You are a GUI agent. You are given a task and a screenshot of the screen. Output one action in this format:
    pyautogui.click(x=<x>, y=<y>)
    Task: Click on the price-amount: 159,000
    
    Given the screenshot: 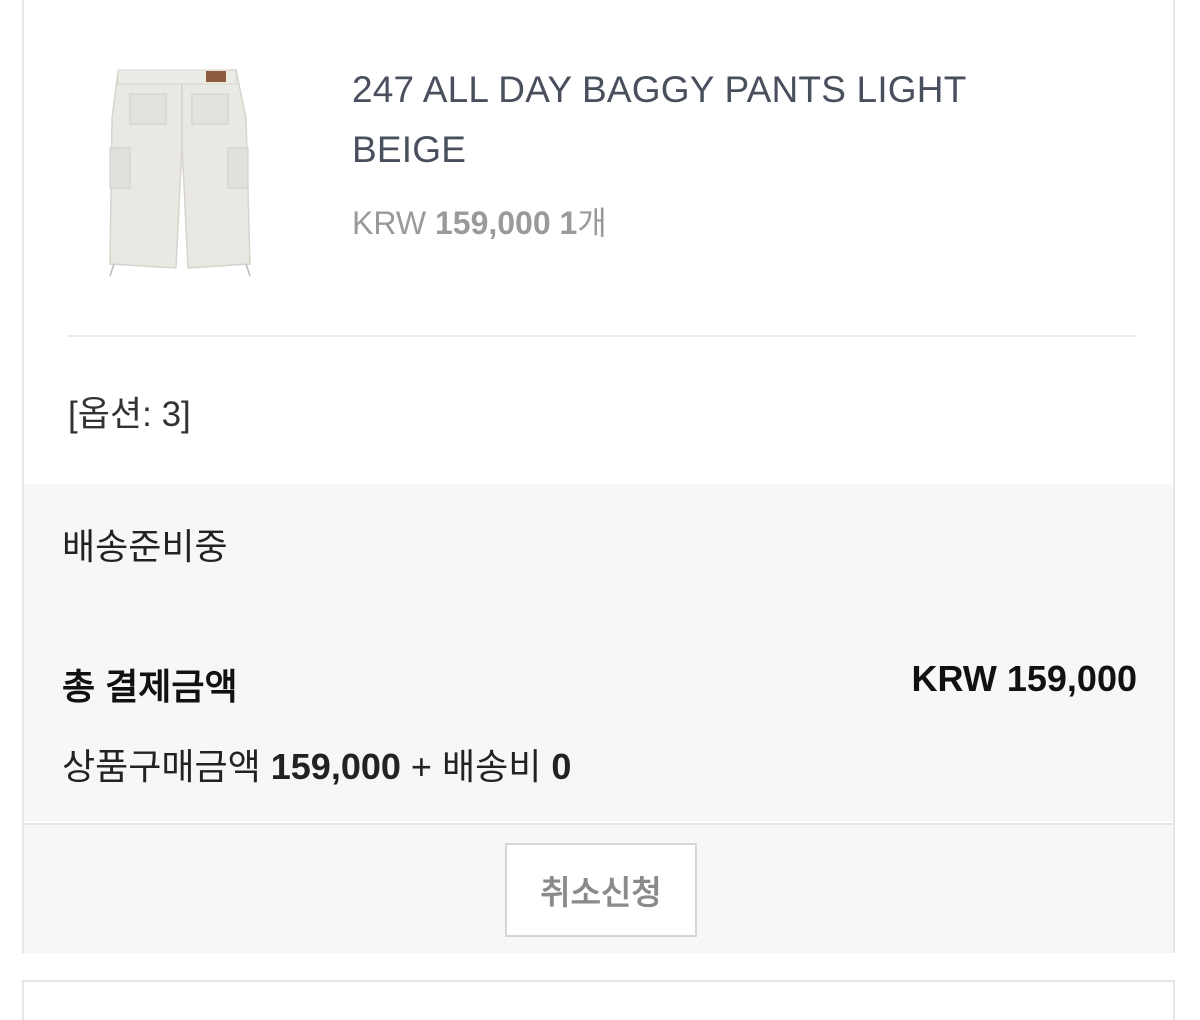 What is the action you would take?
    pyautogui.click(x=492, y=223)
    